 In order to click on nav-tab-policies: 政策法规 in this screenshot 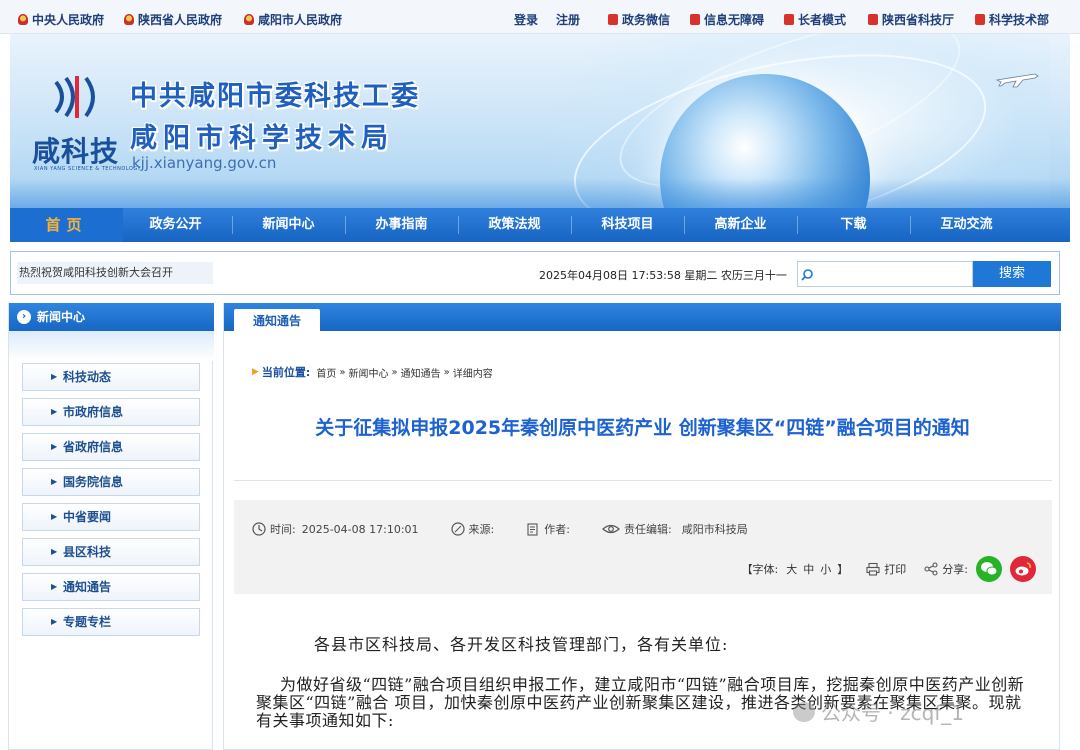, I will do `click(514, 225)`.